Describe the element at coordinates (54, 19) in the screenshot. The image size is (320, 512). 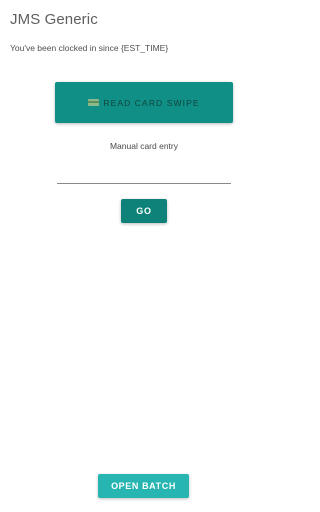
I see `app-title: JMS Generic` at that location.